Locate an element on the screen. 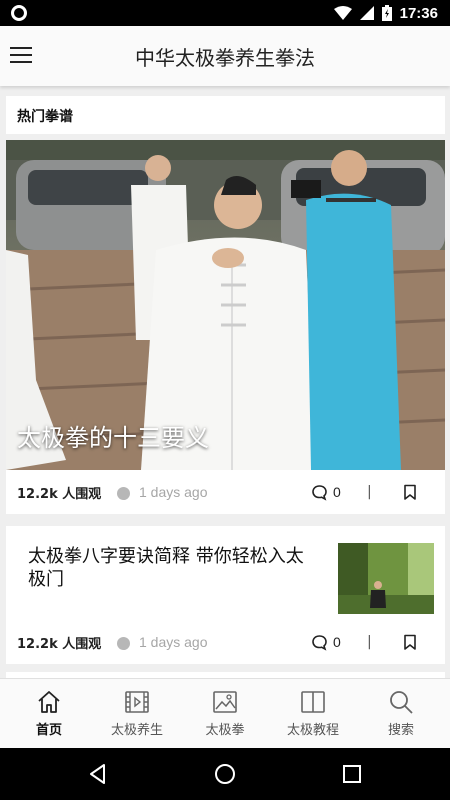 This screenshot has height=800, width=450. status-bar: 17:36 is located at coordinates (225, 13).